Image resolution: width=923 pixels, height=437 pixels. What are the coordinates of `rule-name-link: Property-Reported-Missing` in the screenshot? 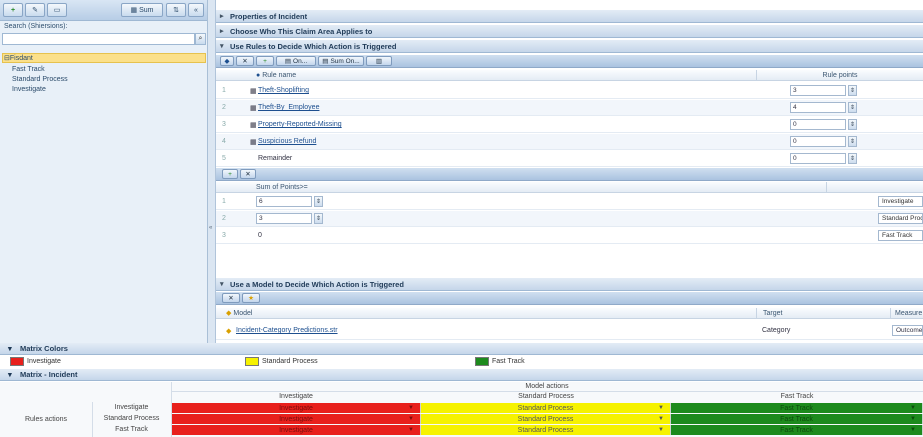 It's located at (300, 124).